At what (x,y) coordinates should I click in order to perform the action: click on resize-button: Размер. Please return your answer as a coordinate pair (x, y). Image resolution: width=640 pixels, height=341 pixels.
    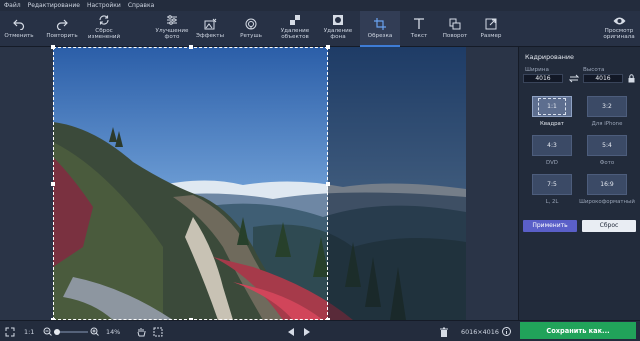
    Looking at the image, I should click on (491, 29).